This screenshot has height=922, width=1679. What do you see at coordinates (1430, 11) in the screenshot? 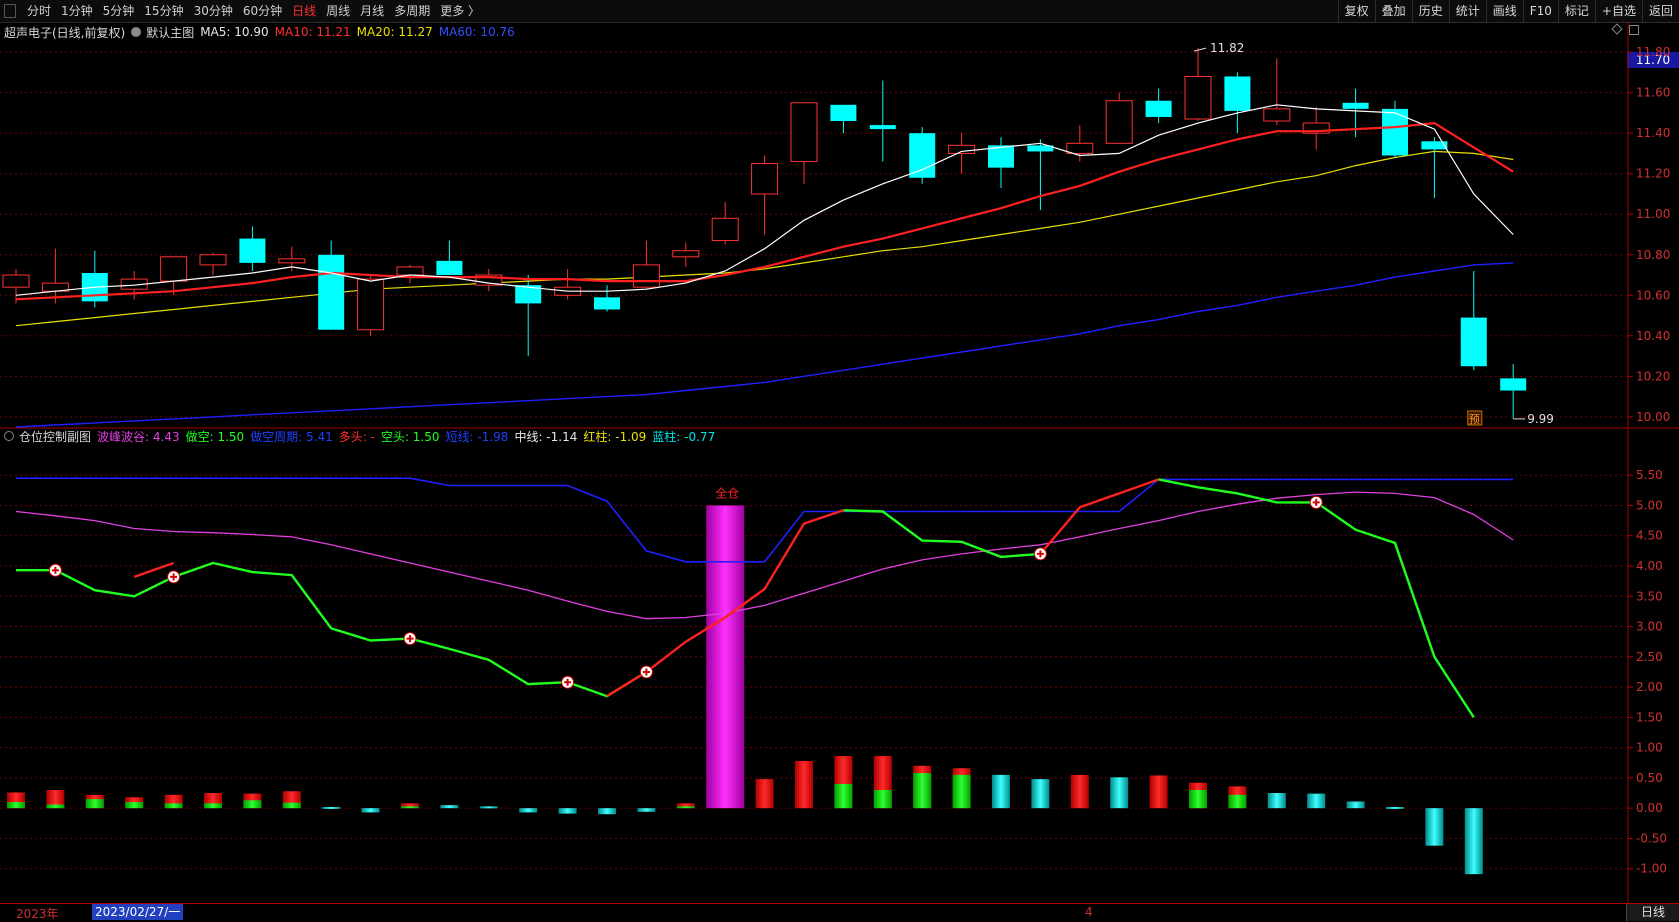
I see `right-menu-item-2: 历史` at bounding box center [1430, 11].